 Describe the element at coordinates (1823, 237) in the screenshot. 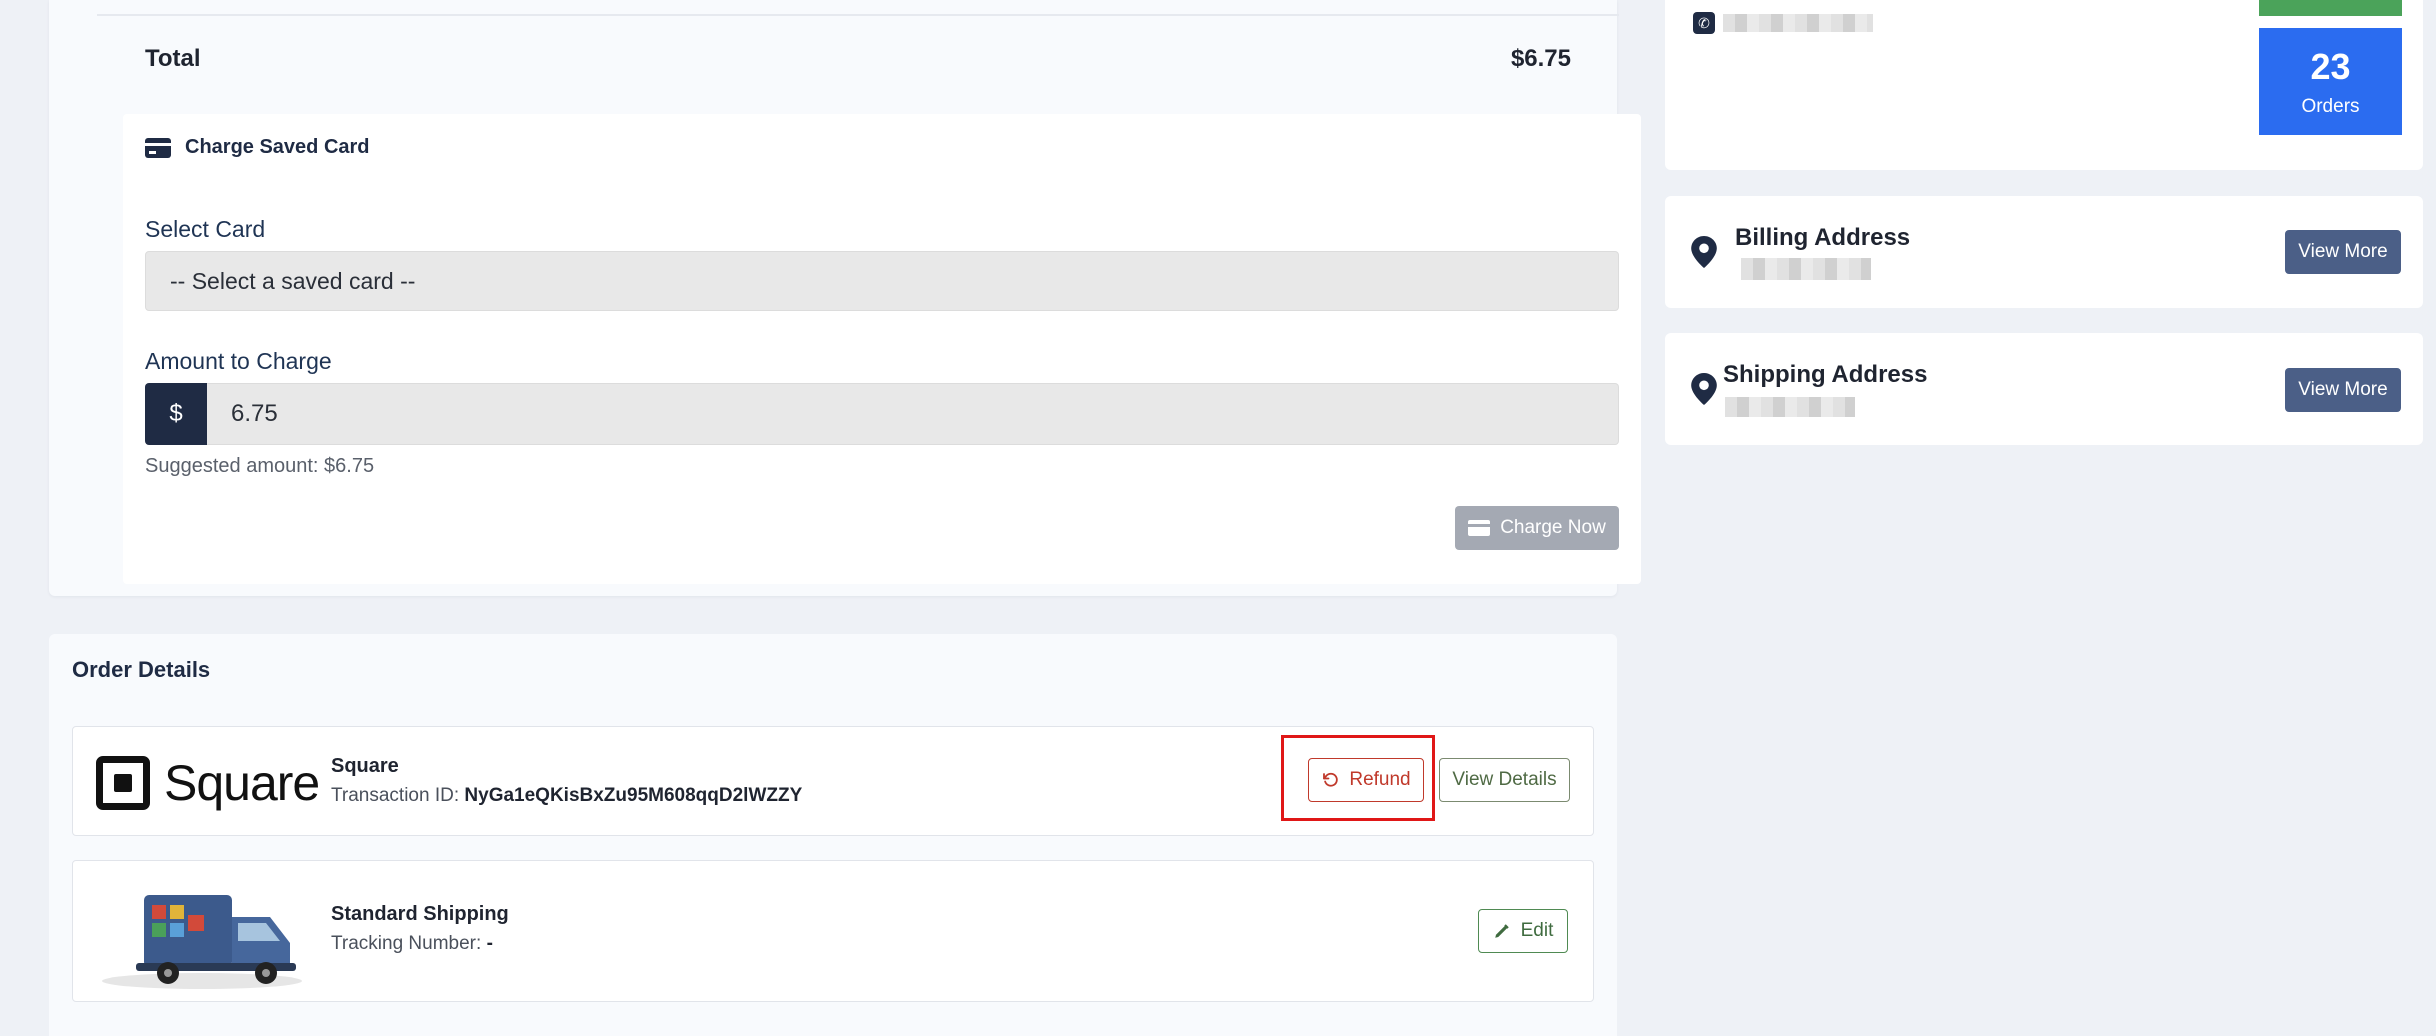

I see `billing-address-title: Billing Address` at that location.